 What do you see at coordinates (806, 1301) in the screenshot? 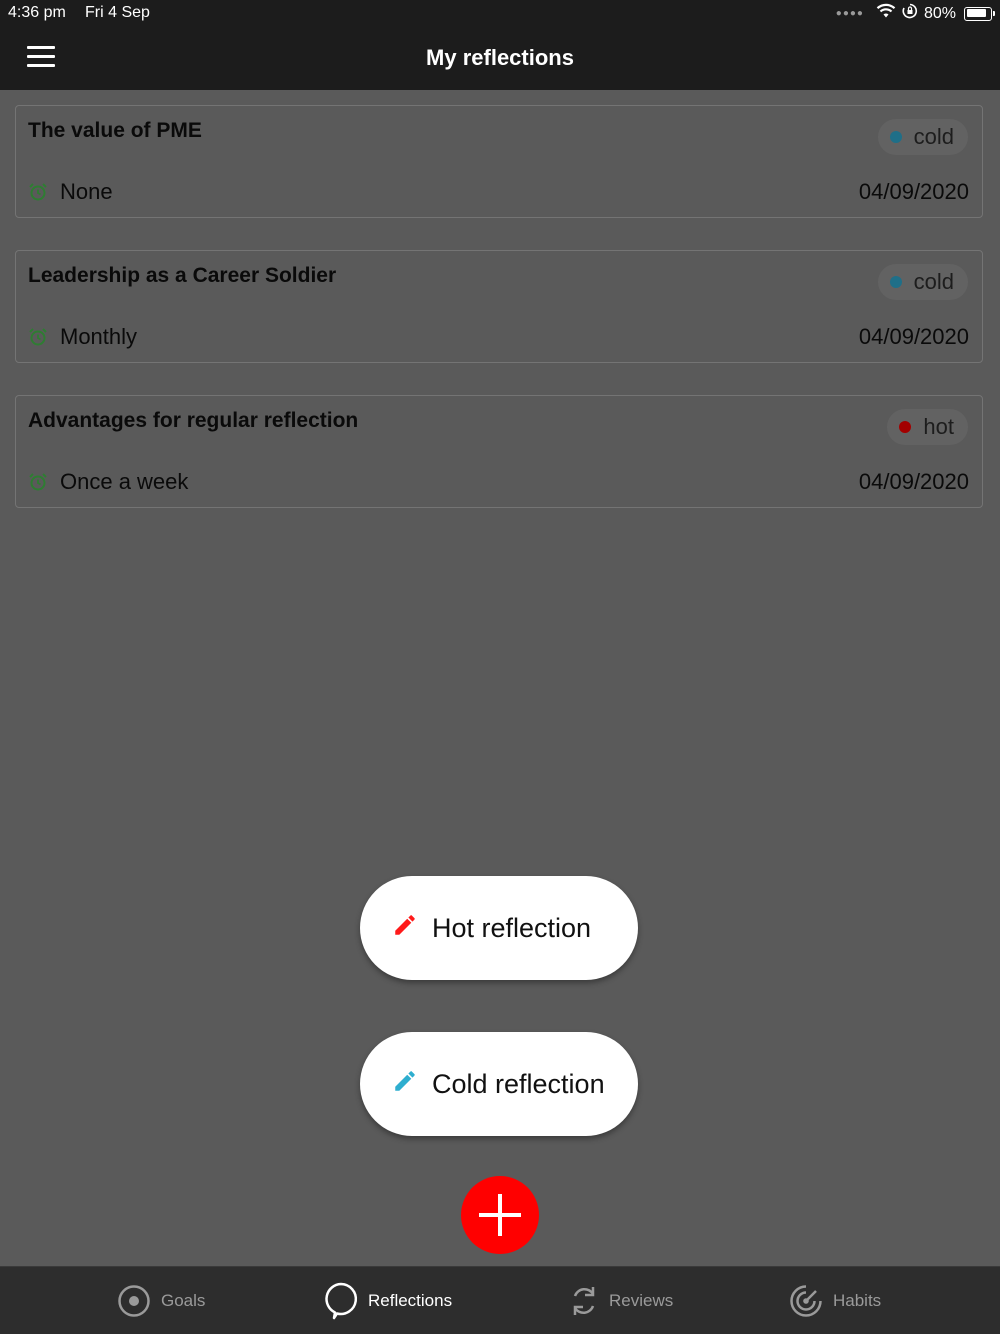
I see `radar-icon` at bounding box center [806, 1301].